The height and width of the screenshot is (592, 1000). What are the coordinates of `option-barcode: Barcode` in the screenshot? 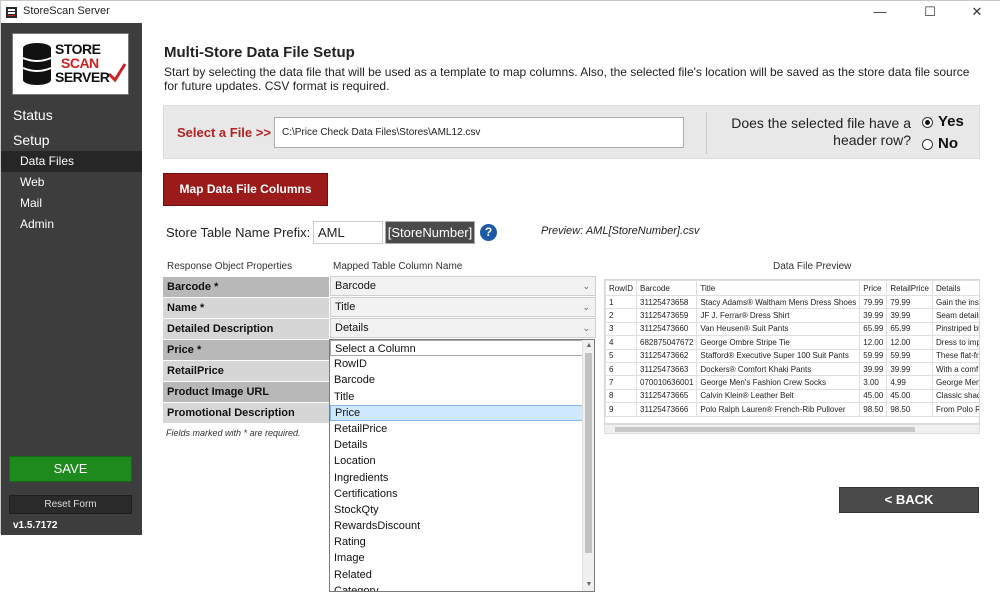 It's located at (457, 380).